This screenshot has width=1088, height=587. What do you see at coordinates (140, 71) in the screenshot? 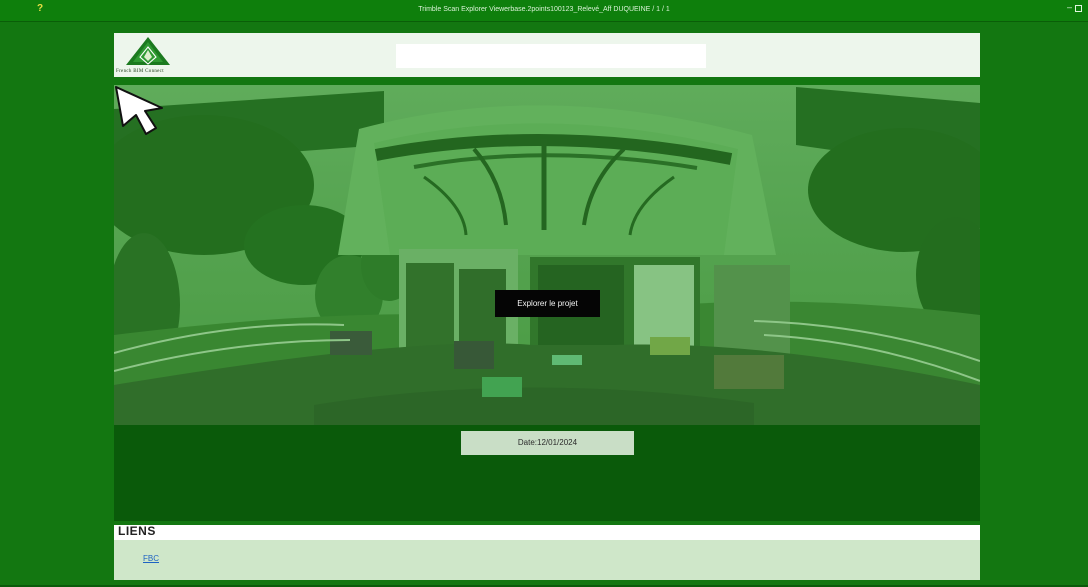
I see `brand-name: French BIM Connect` at bounding box center [140, 71].